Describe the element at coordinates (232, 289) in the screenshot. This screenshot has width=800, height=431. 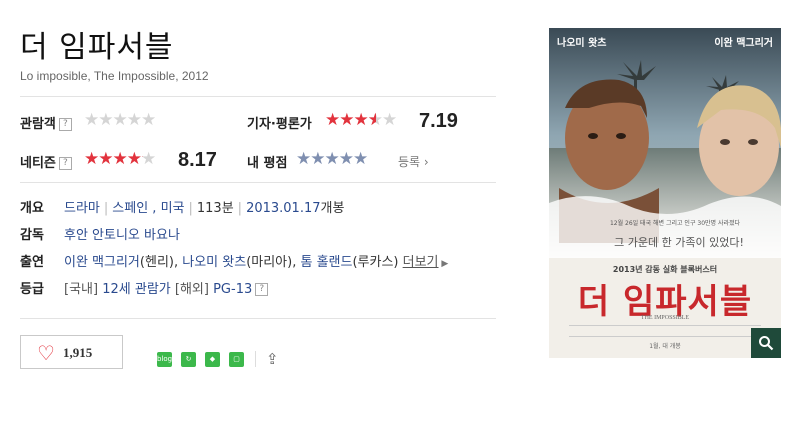
I see `grade-foreign-link: PG-13` at that location.